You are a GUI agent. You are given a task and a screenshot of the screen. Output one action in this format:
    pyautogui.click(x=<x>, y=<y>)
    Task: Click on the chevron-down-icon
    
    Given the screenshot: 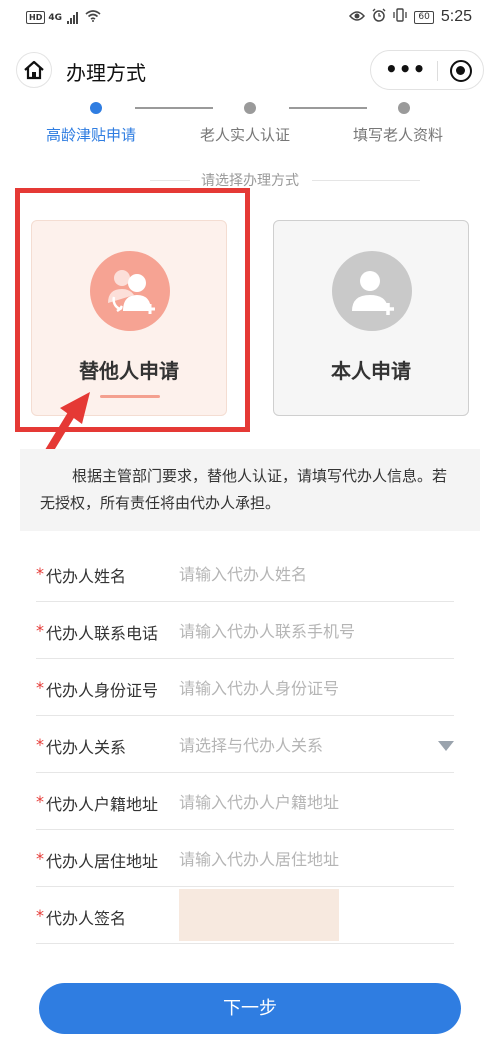 What is the action you would take?
    pyautogui.click(x=446, y=746)
    